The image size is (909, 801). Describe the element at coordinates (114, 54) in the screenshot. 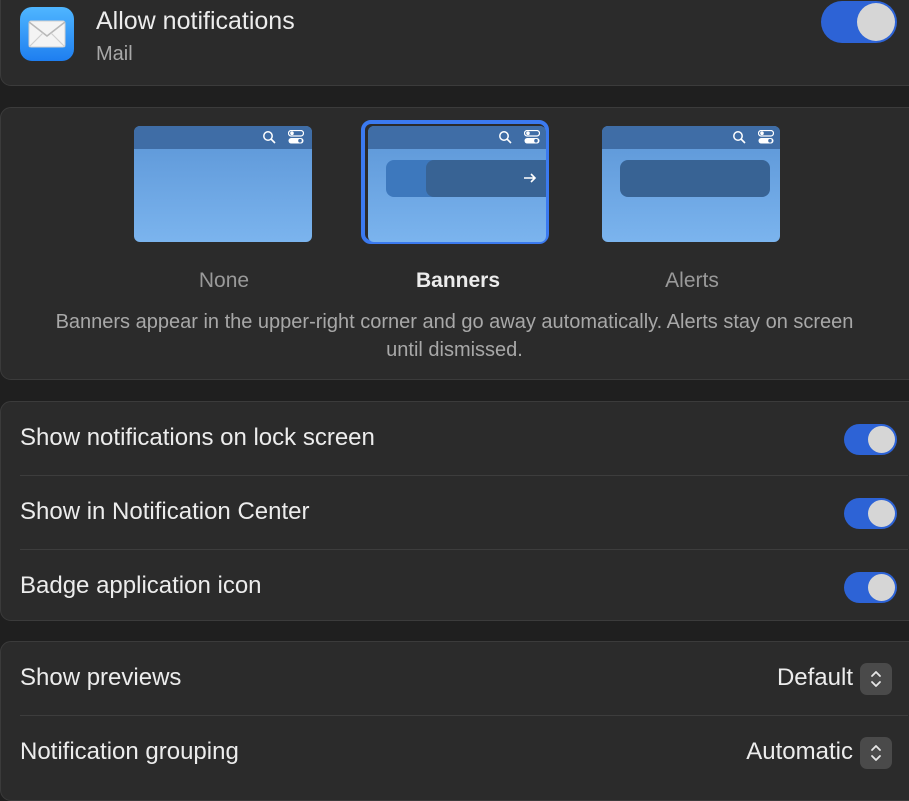

I see `app-name-label: Mail` at that location.